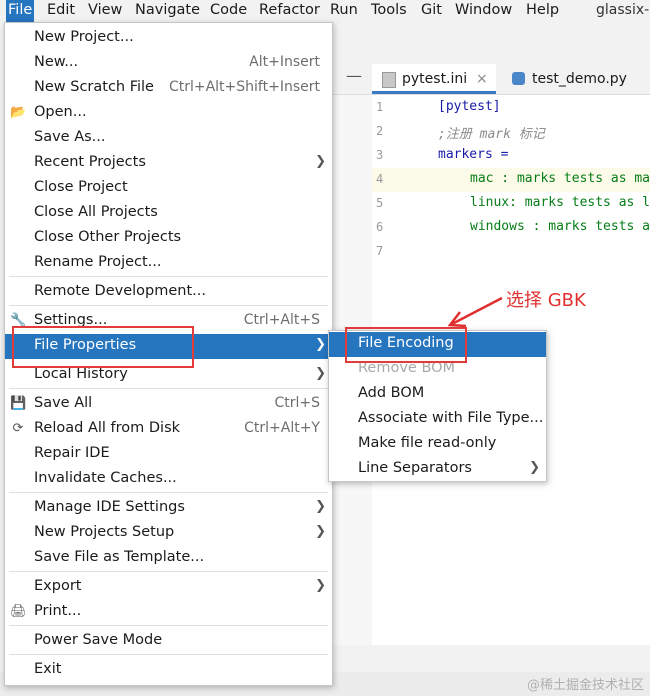 The image size is (650, 696). What do you see at coordinates (168, 508) in the screenshot?
I see `menu-item-manage-ide-settings: Manage IDE Settings ❯` at bounding box center [168, 508].